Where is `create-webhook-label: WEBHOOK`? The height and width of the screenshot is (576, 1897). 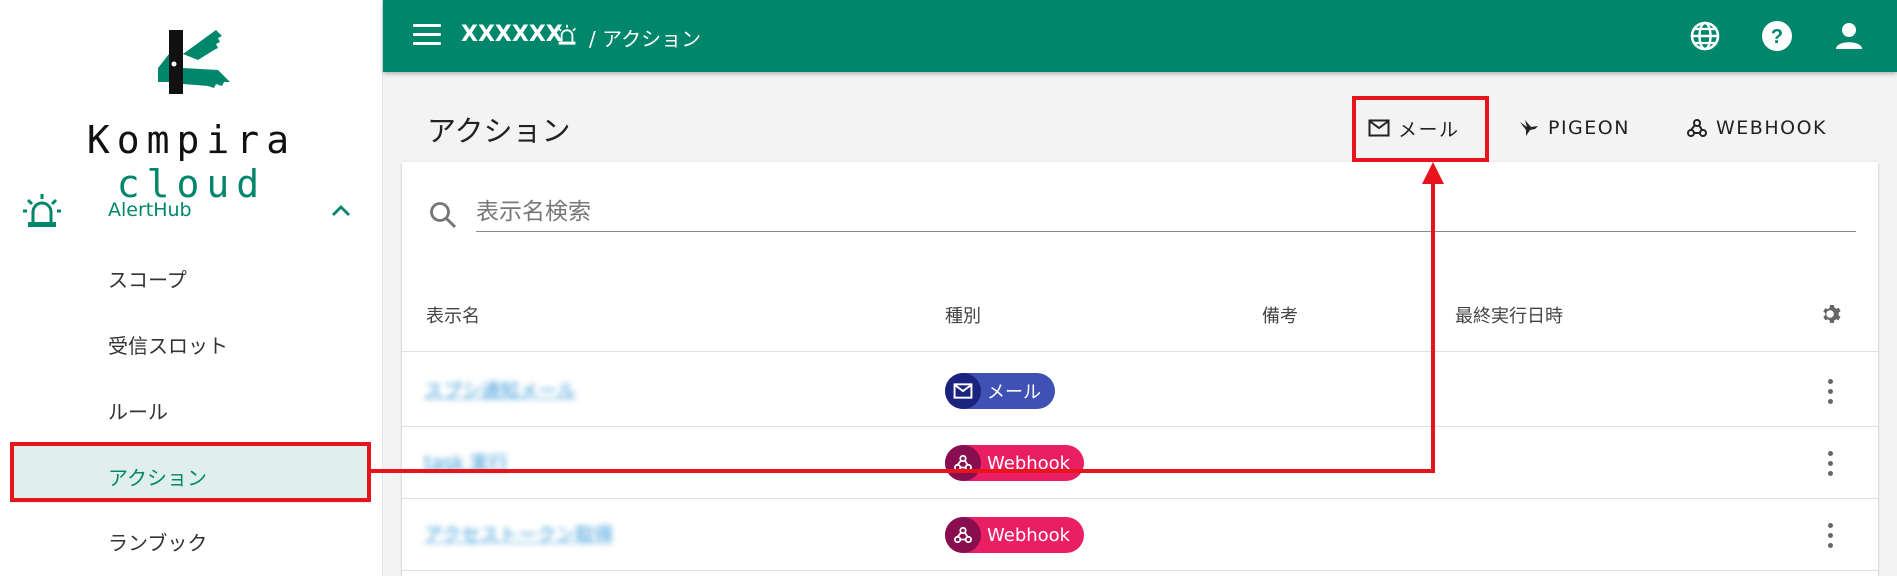
create-webhook-label: WEBHOOK is located at coordinates (1771, 128).